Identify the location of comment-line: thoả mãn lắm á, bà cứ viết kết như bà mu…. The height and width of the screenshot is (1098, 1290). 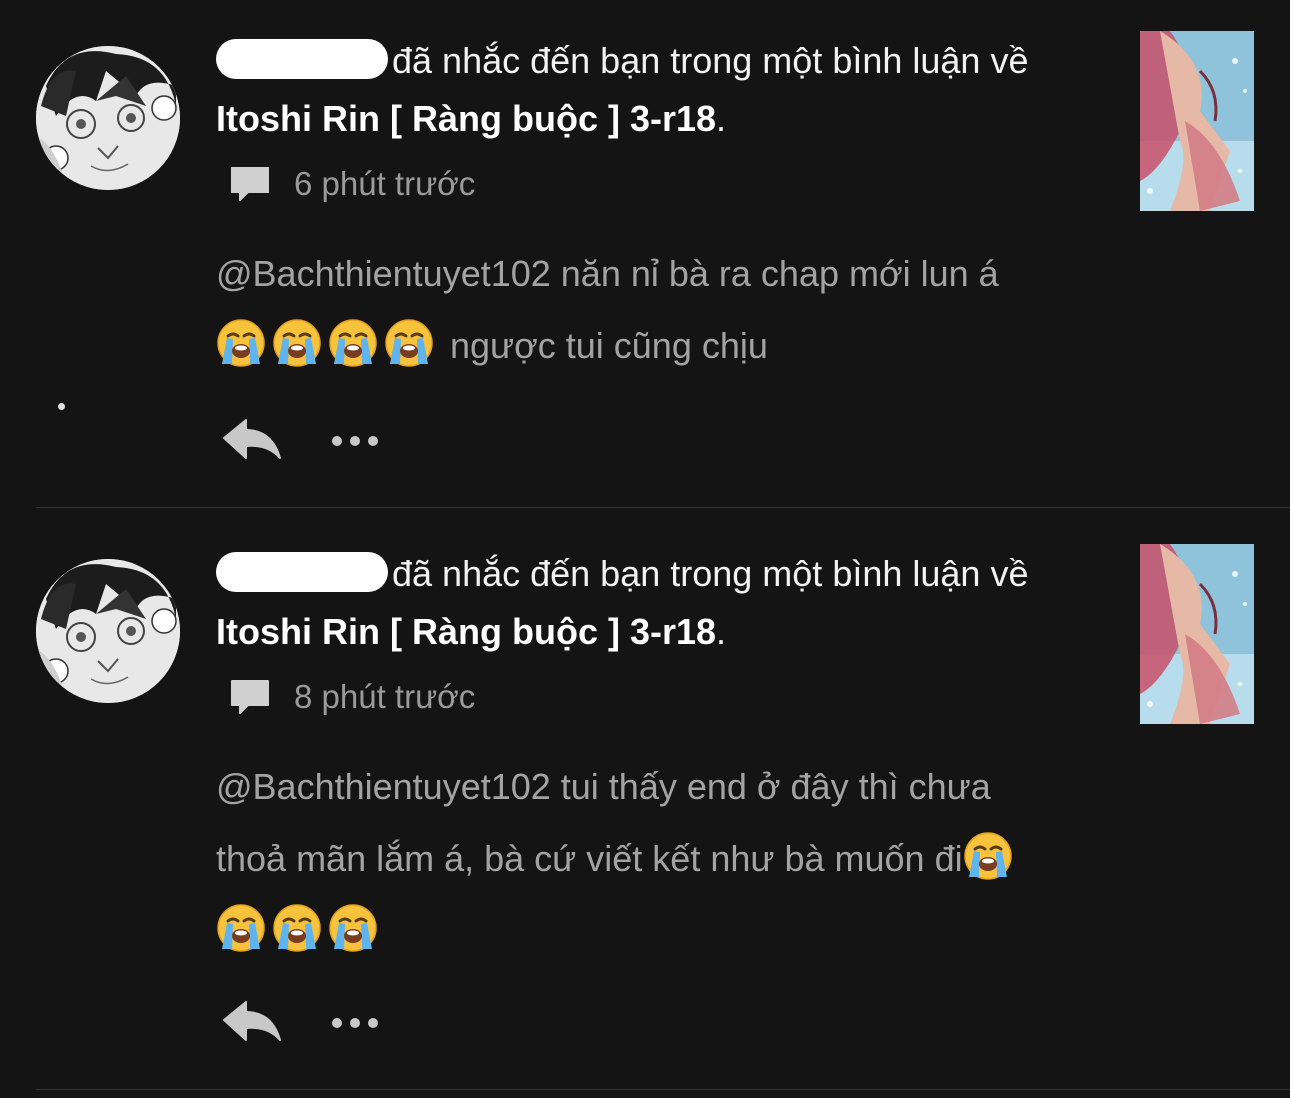
(656, 859).